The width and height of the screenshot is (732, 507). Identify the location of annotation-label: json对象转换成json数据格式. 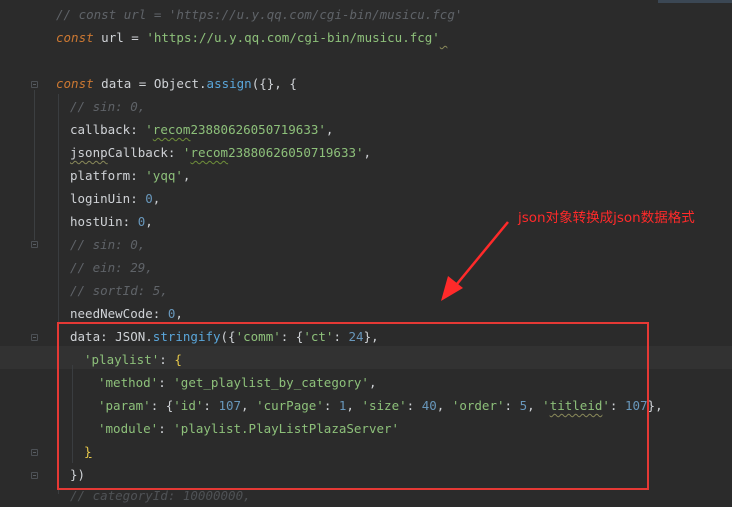
(606, 218).